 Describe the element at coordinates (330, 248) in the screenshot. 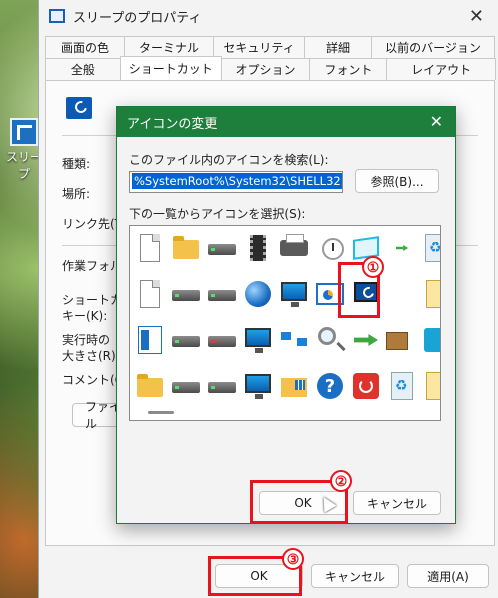

I see `clock-icon` at that location.